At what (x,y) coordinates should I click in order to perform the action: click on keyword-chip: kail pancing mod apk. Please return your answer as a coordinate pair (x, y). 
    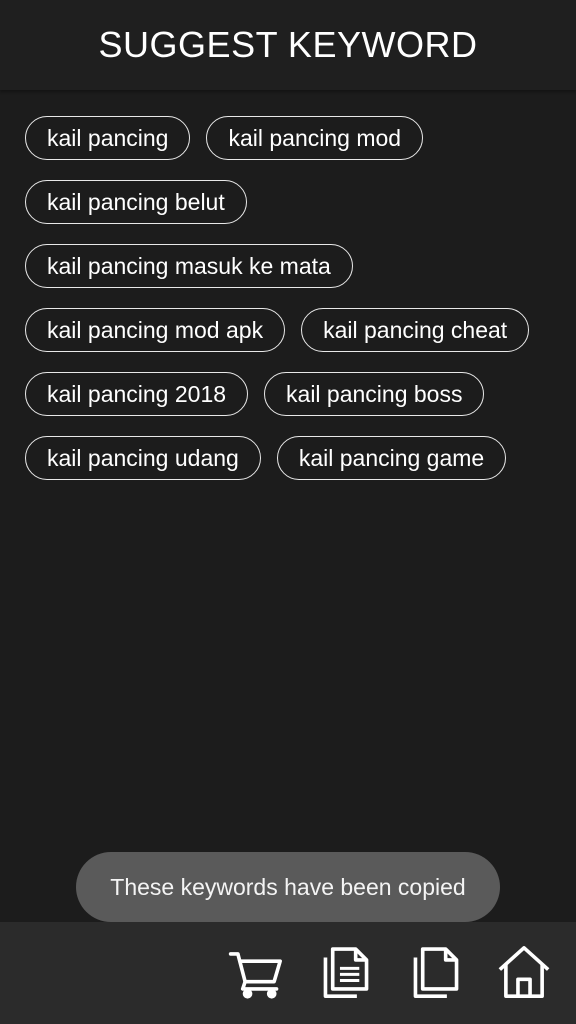
    Looking at the image, I should click on (155, 330).